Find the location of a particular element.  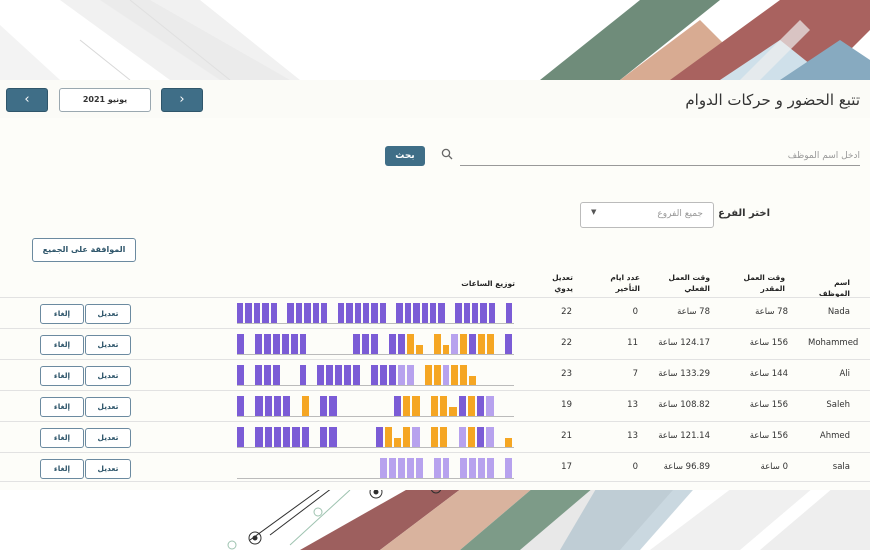

next-month-button: › is located at coordinates (182, 100).